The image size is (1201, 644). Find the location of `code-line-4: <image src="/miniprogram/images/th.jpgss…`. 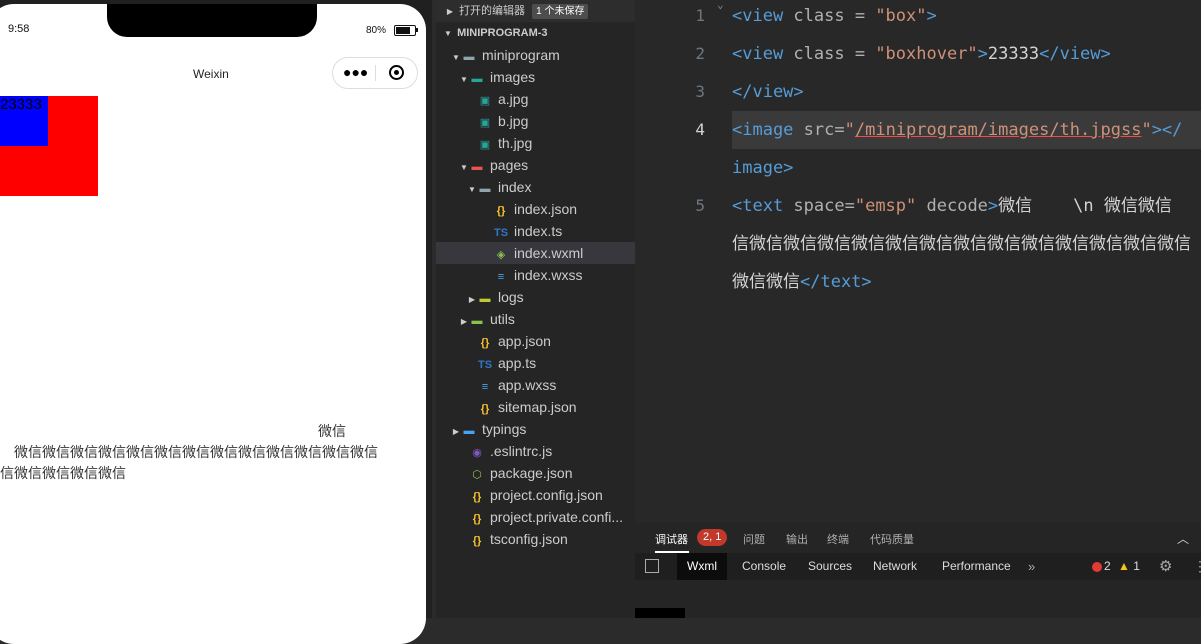

code-line-4: <image src="/miniprogram/images/th.jpgss… is located at coordinates (957, 130).